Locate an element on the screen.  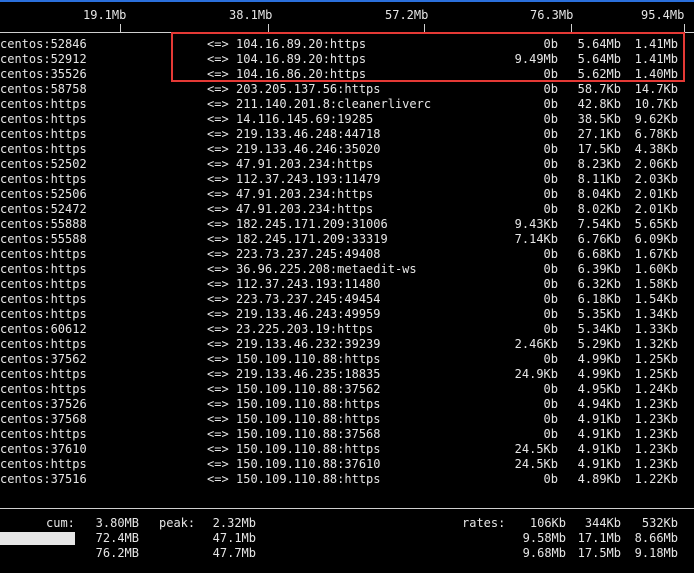
scale-label: 38.1Mb is located at coordinates (251, 15).